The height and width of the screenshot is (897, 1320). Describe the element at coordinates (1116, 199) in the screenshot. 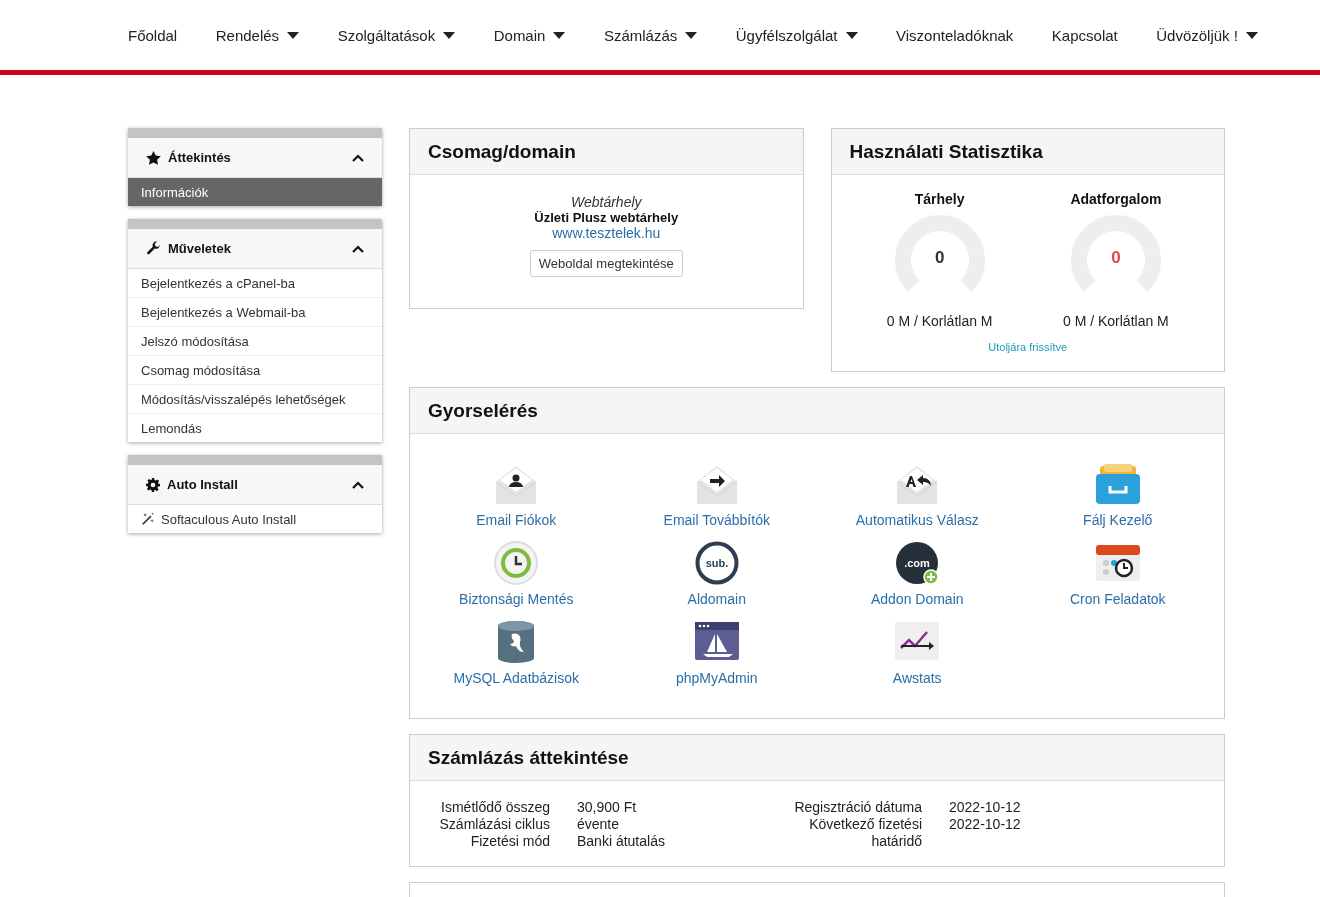

I see `gauge-label: Adatforgalom` at that location.